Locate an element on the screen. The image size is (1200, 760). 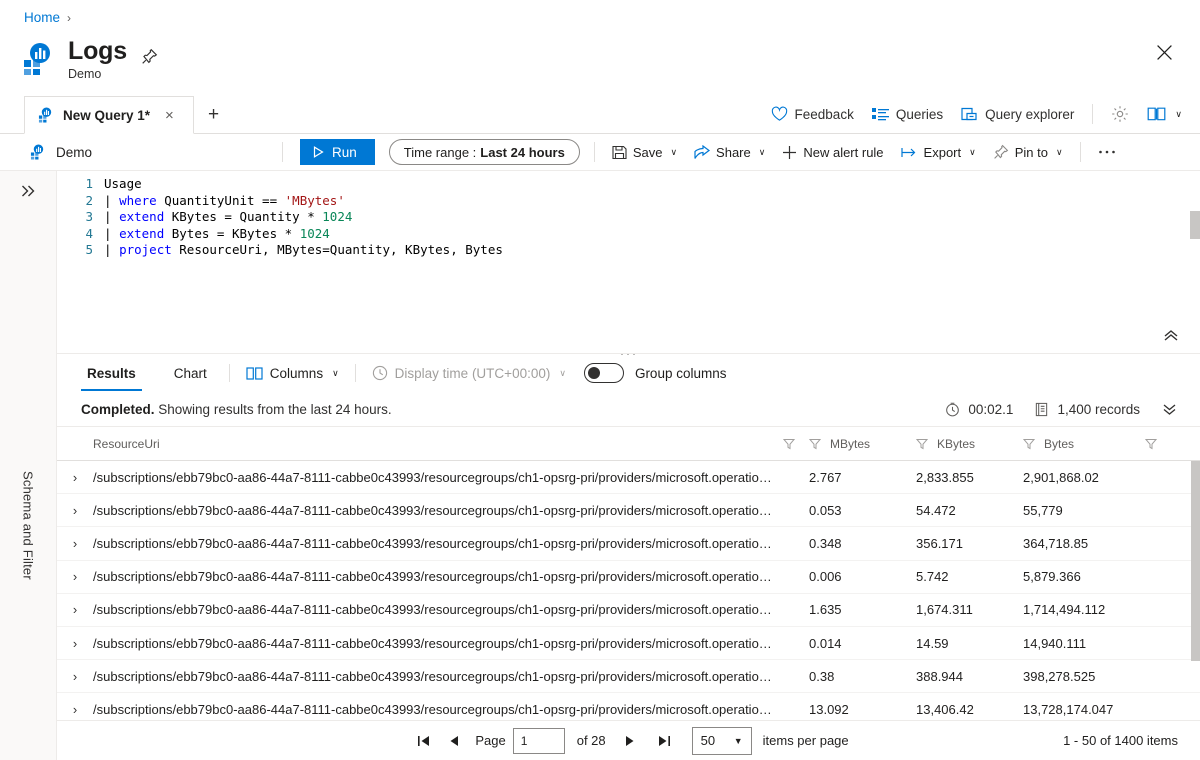
query-explorer-button: Query explorer is located at coordinates (1017, 114).